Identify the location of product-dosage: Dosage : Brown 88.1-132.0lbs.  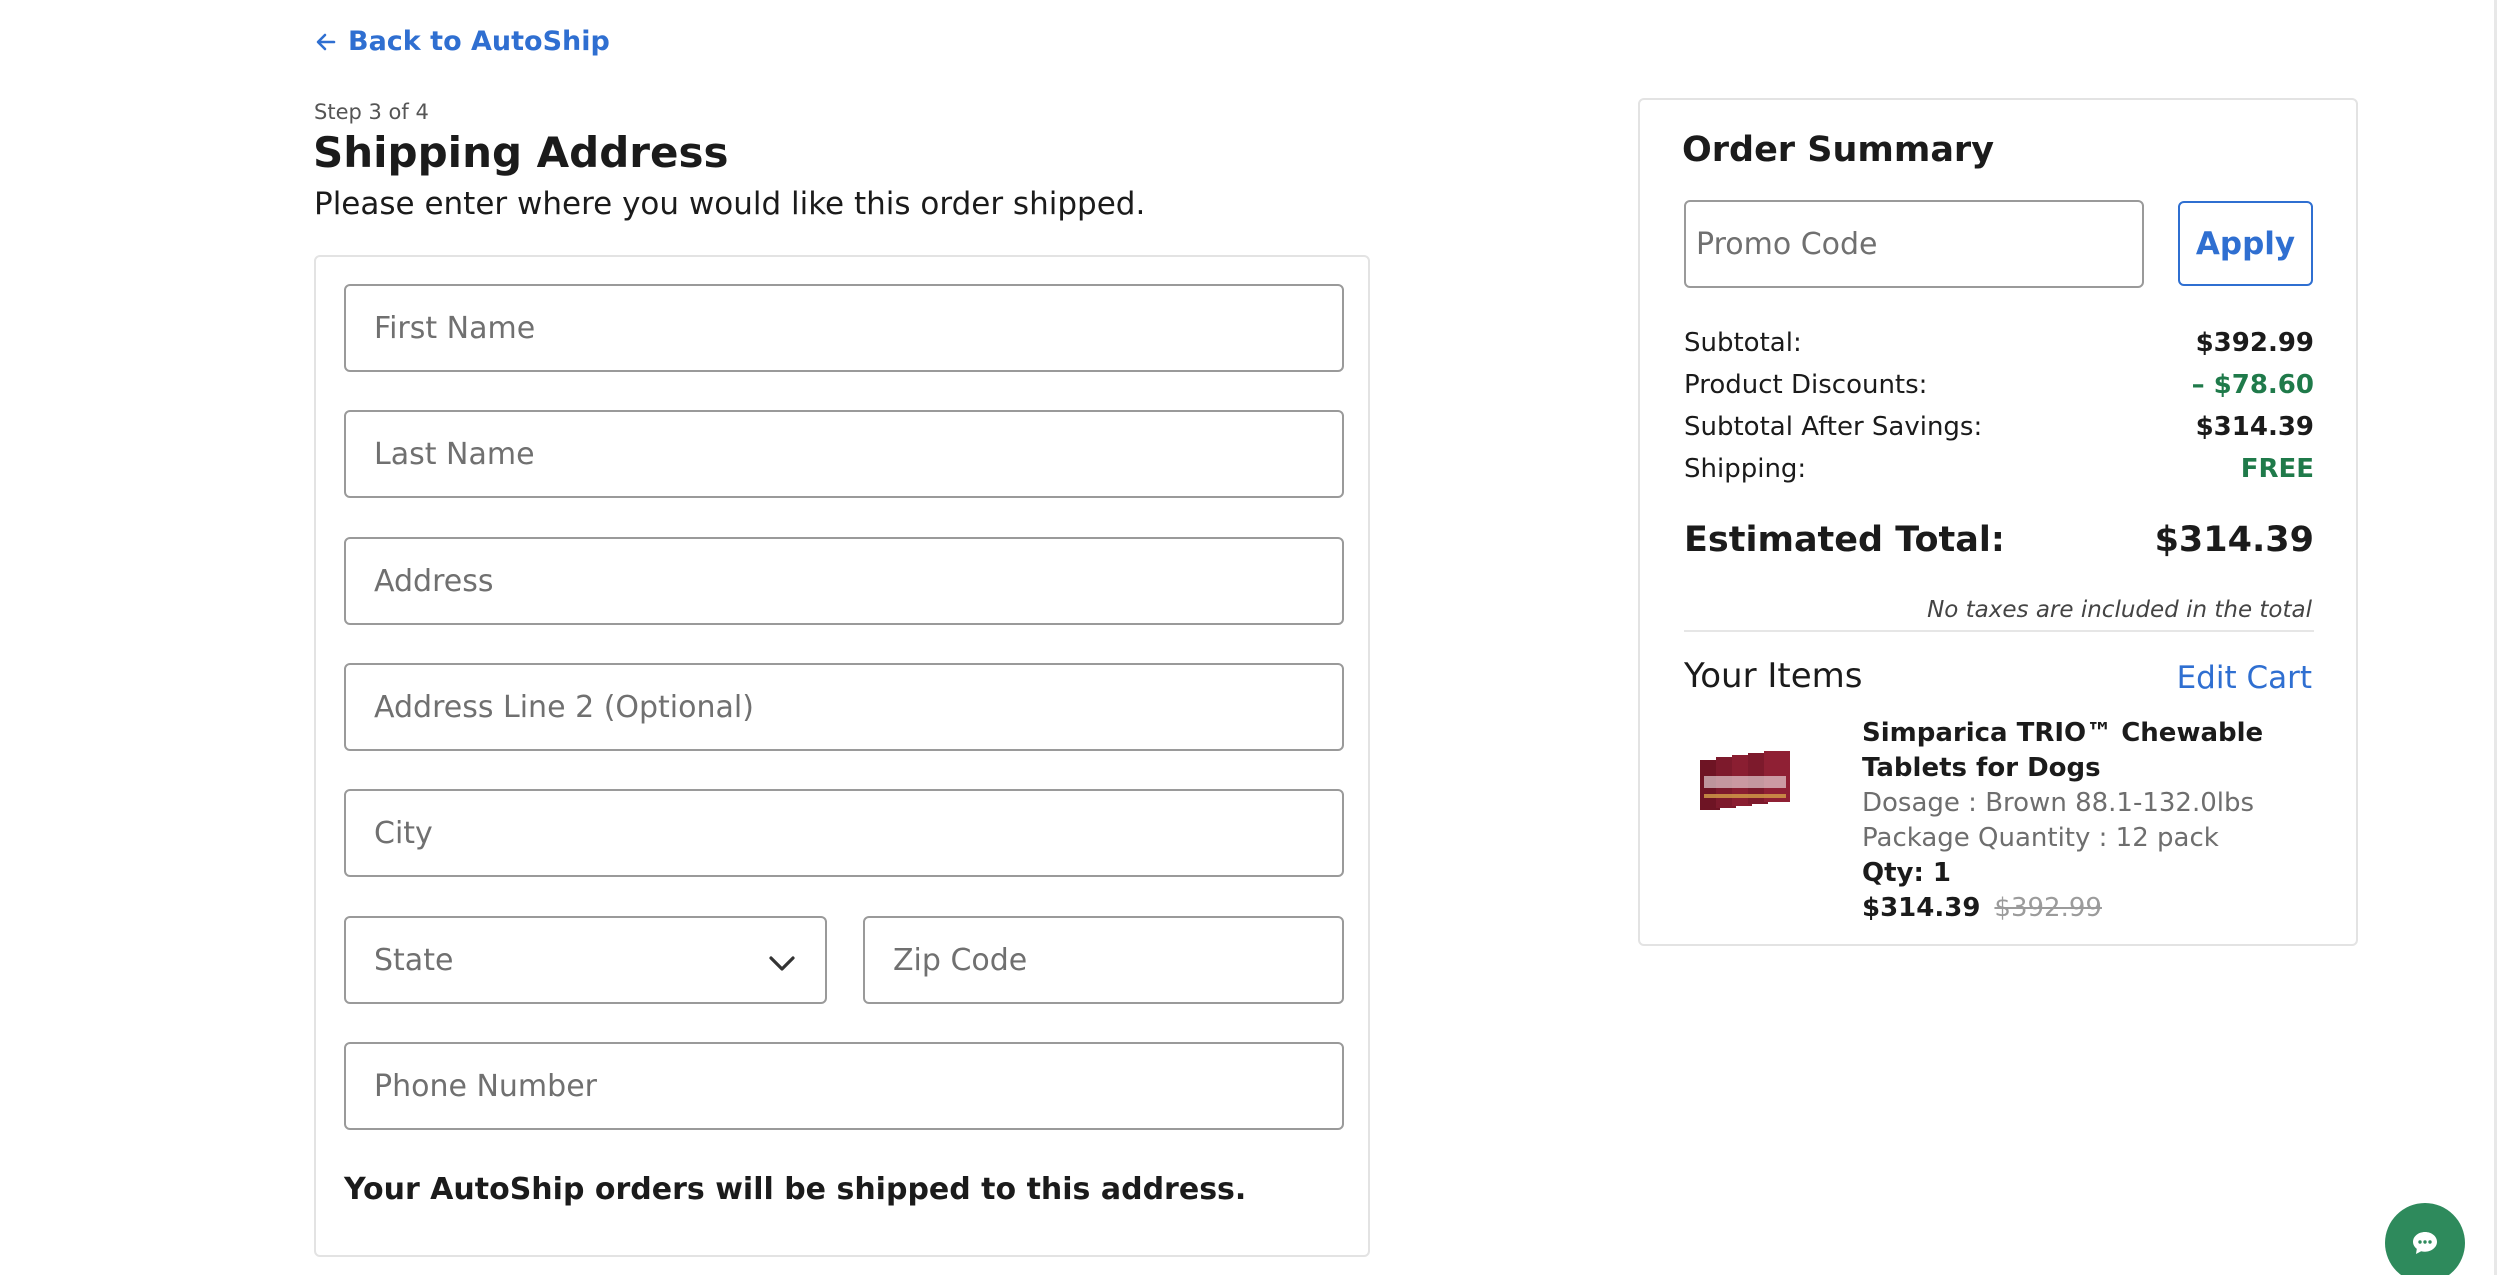
(2058, 803).